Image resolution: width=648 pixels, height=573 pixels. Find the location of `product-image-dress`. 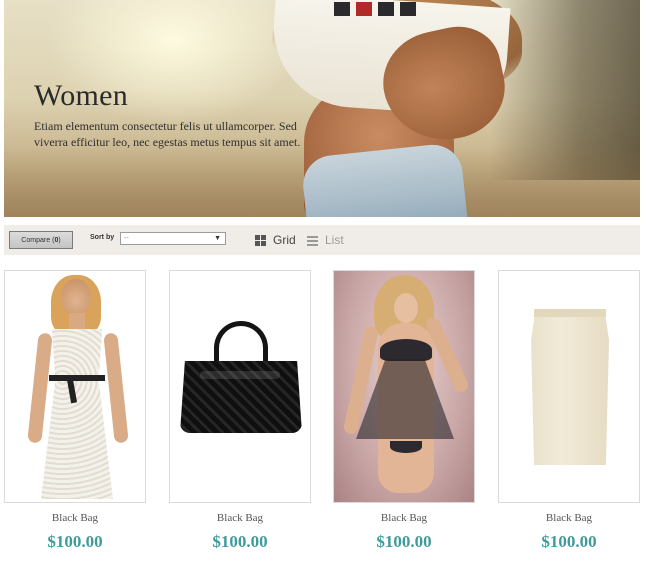

product-image-dress is located at coordinates (75, 386).